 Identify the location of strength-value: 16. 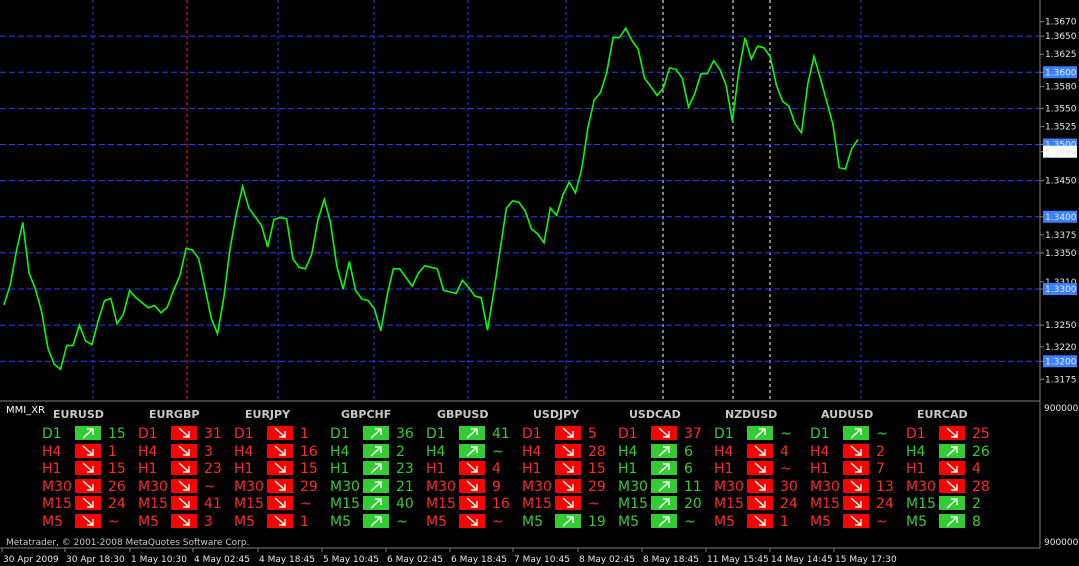
(309, 452).